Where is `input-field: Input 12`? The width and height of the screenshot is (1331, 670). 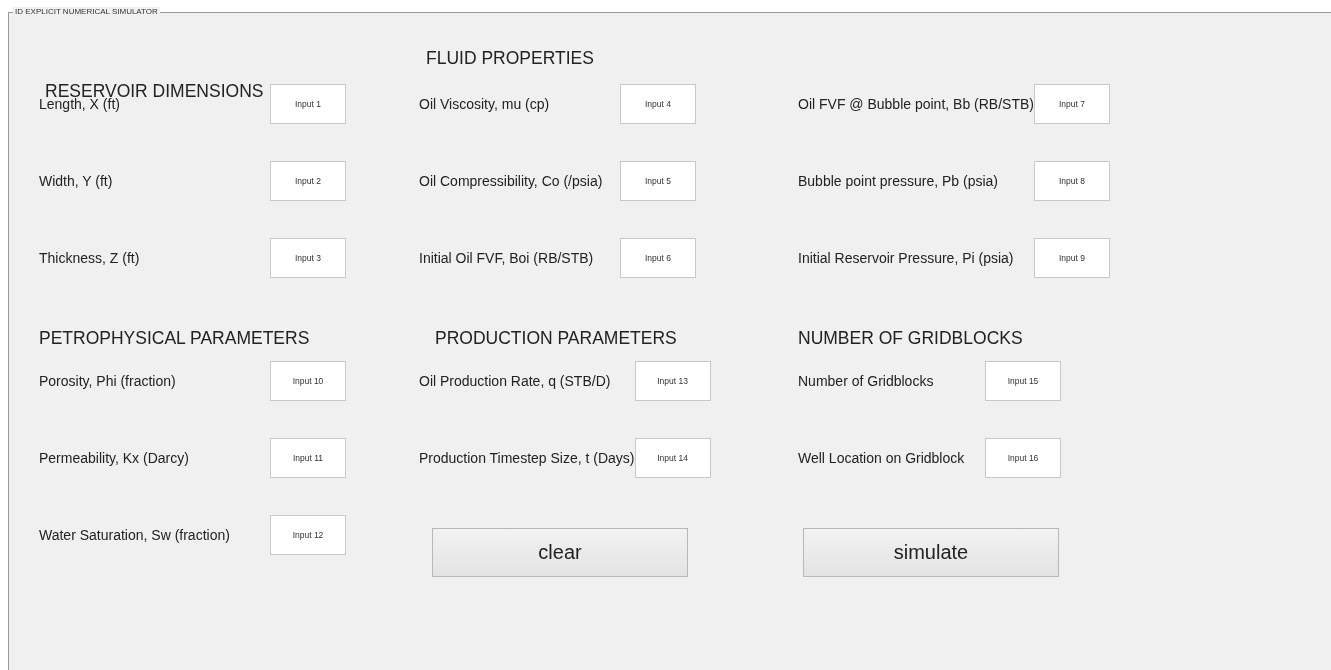 input-field: Input 12 is located at coordinates (308, 535).